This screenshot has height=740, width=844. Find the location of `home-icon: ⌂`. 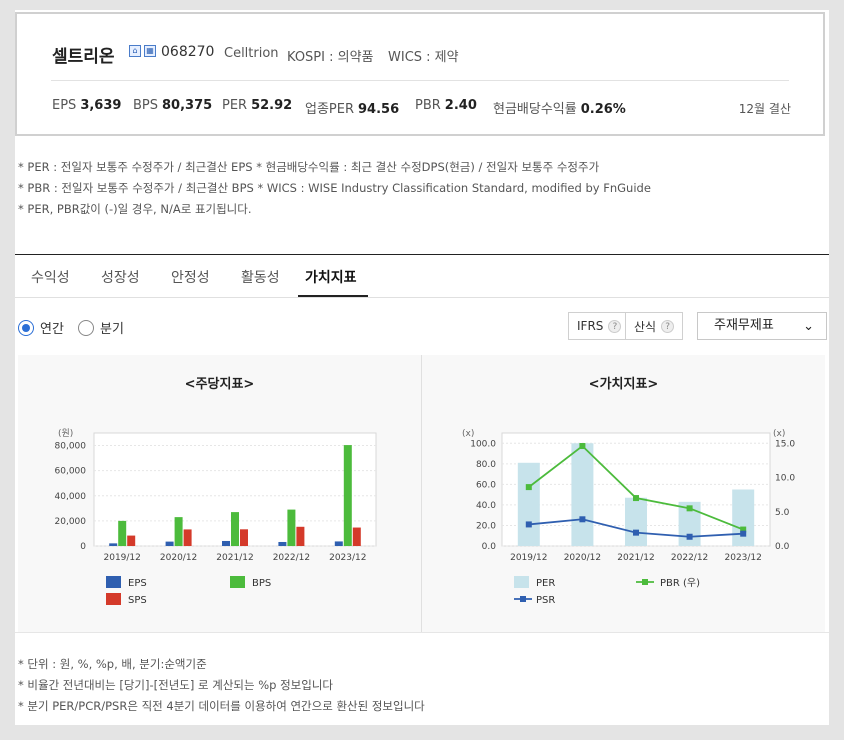

home-icon: ⌂ is located at coordinates (135, 51).